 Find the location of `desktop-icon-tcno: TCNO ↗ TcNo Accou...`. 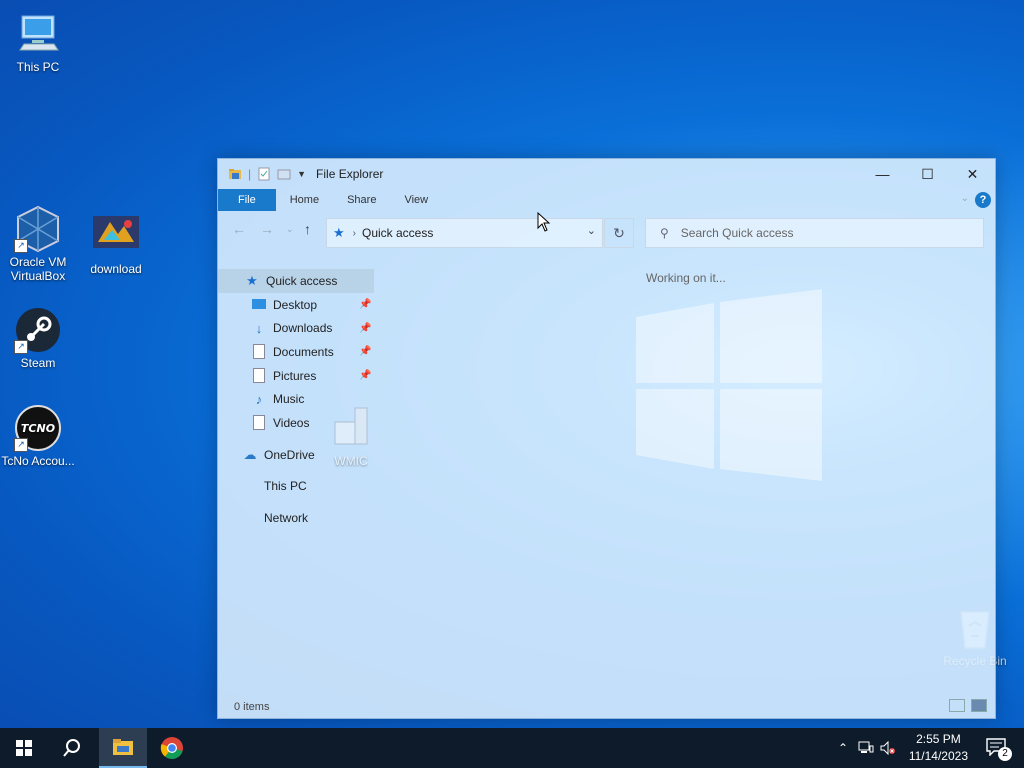

desktop-icon-tcno: TCNO ↗ TcNo Accou... is located at coordinates (38, 436).